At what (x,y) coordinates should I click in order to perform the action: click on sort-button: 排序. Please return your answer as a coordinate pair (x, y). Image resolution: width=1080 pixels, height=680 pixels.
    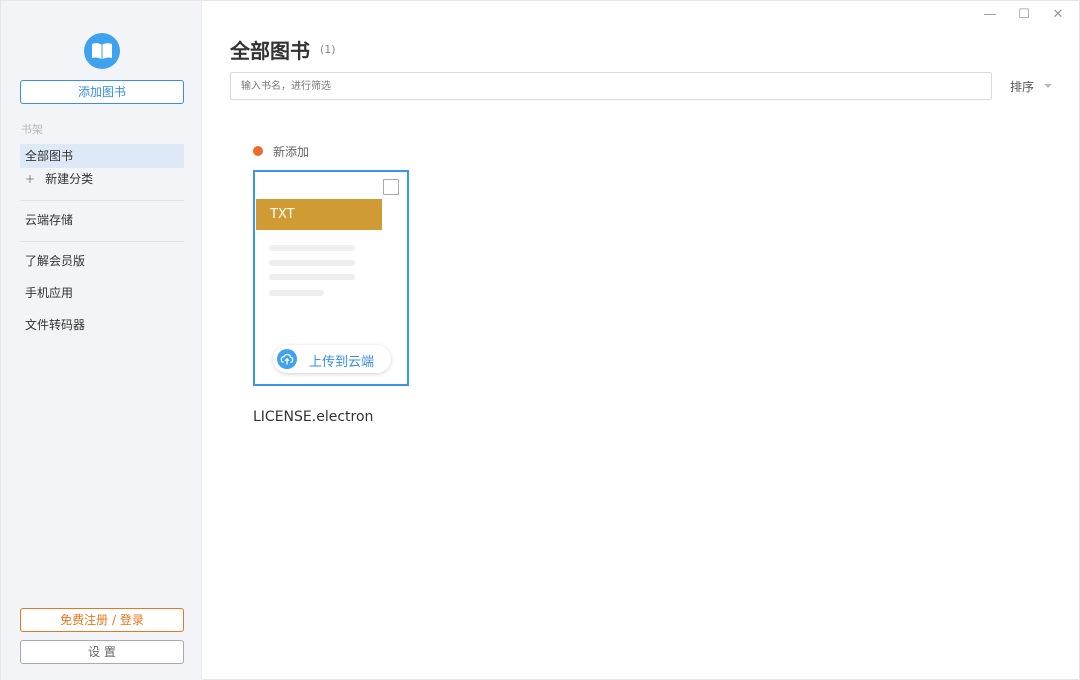
    Looking at the image, I should click on (1022, 86).